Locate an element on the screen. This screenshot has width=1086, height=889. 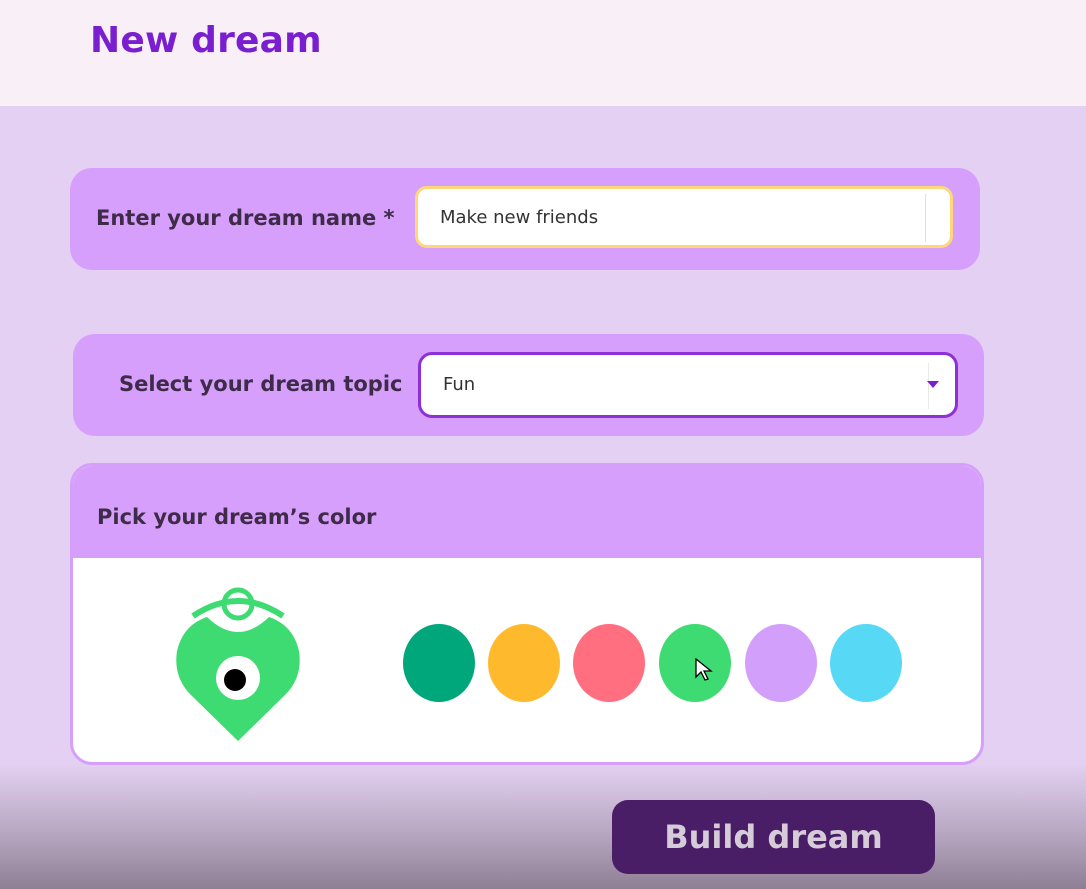
mouse-cursor-icon is located at coordinates (704, 669).